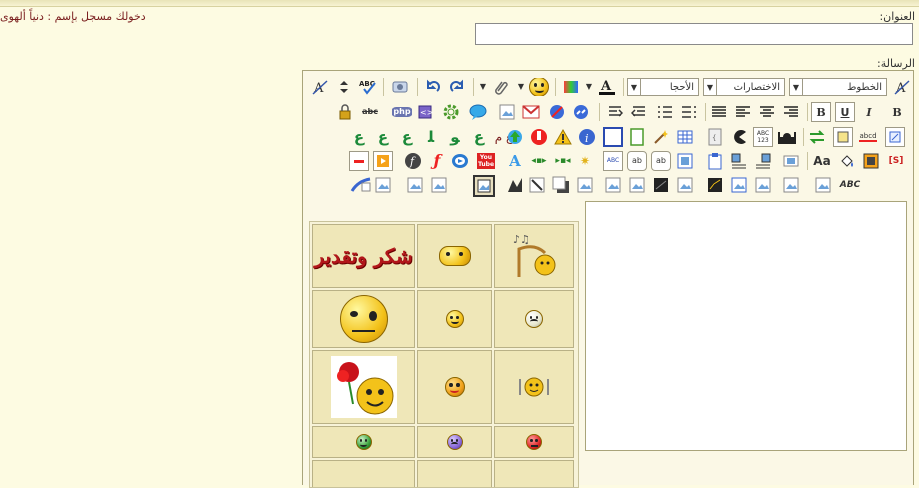  What do you see at coordinates (897, 112) in the screenshot?
I see `bold-alt-button: B` at bounding box center [897, 112].